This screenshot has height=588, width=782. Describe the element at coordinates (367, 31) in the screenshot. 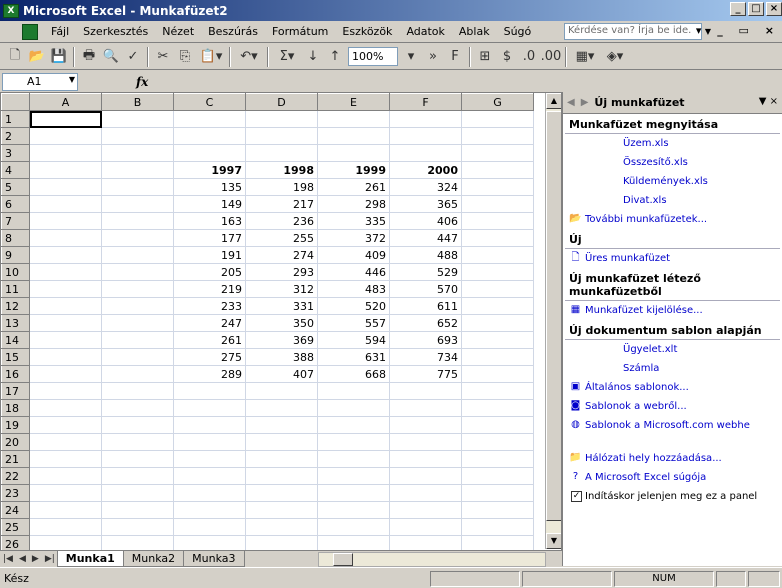

I see `menu-tools: Eszközök` at that location.